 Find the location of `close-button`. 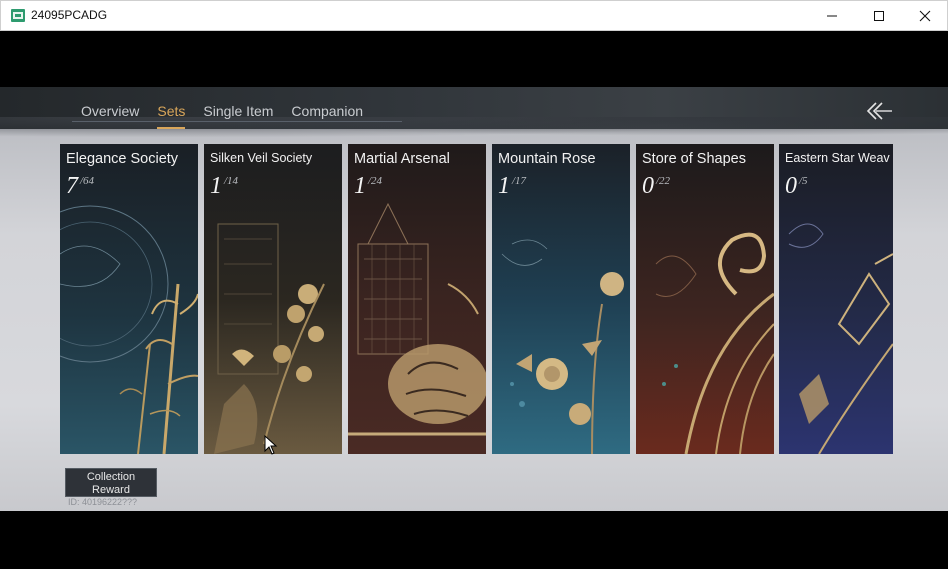

close-button is located at coordinates (925, 16).